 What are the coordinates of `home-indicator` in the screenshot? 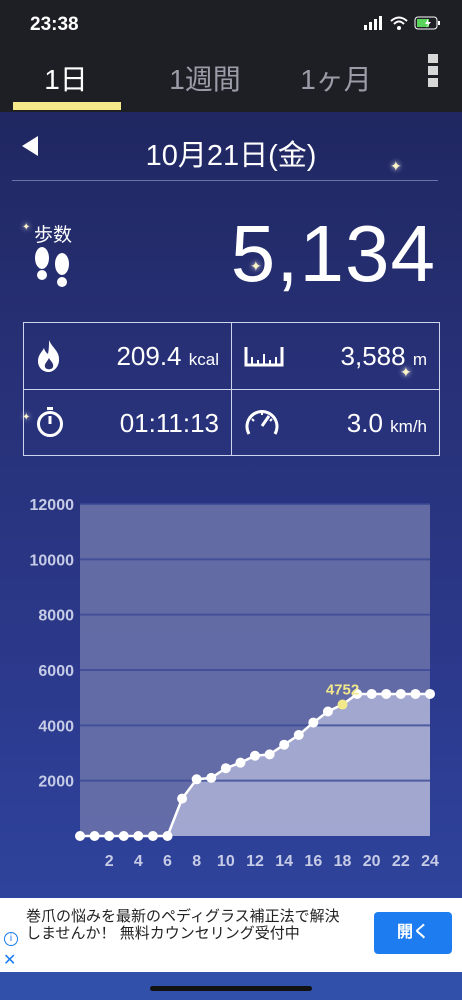 It's located at (231, 988).